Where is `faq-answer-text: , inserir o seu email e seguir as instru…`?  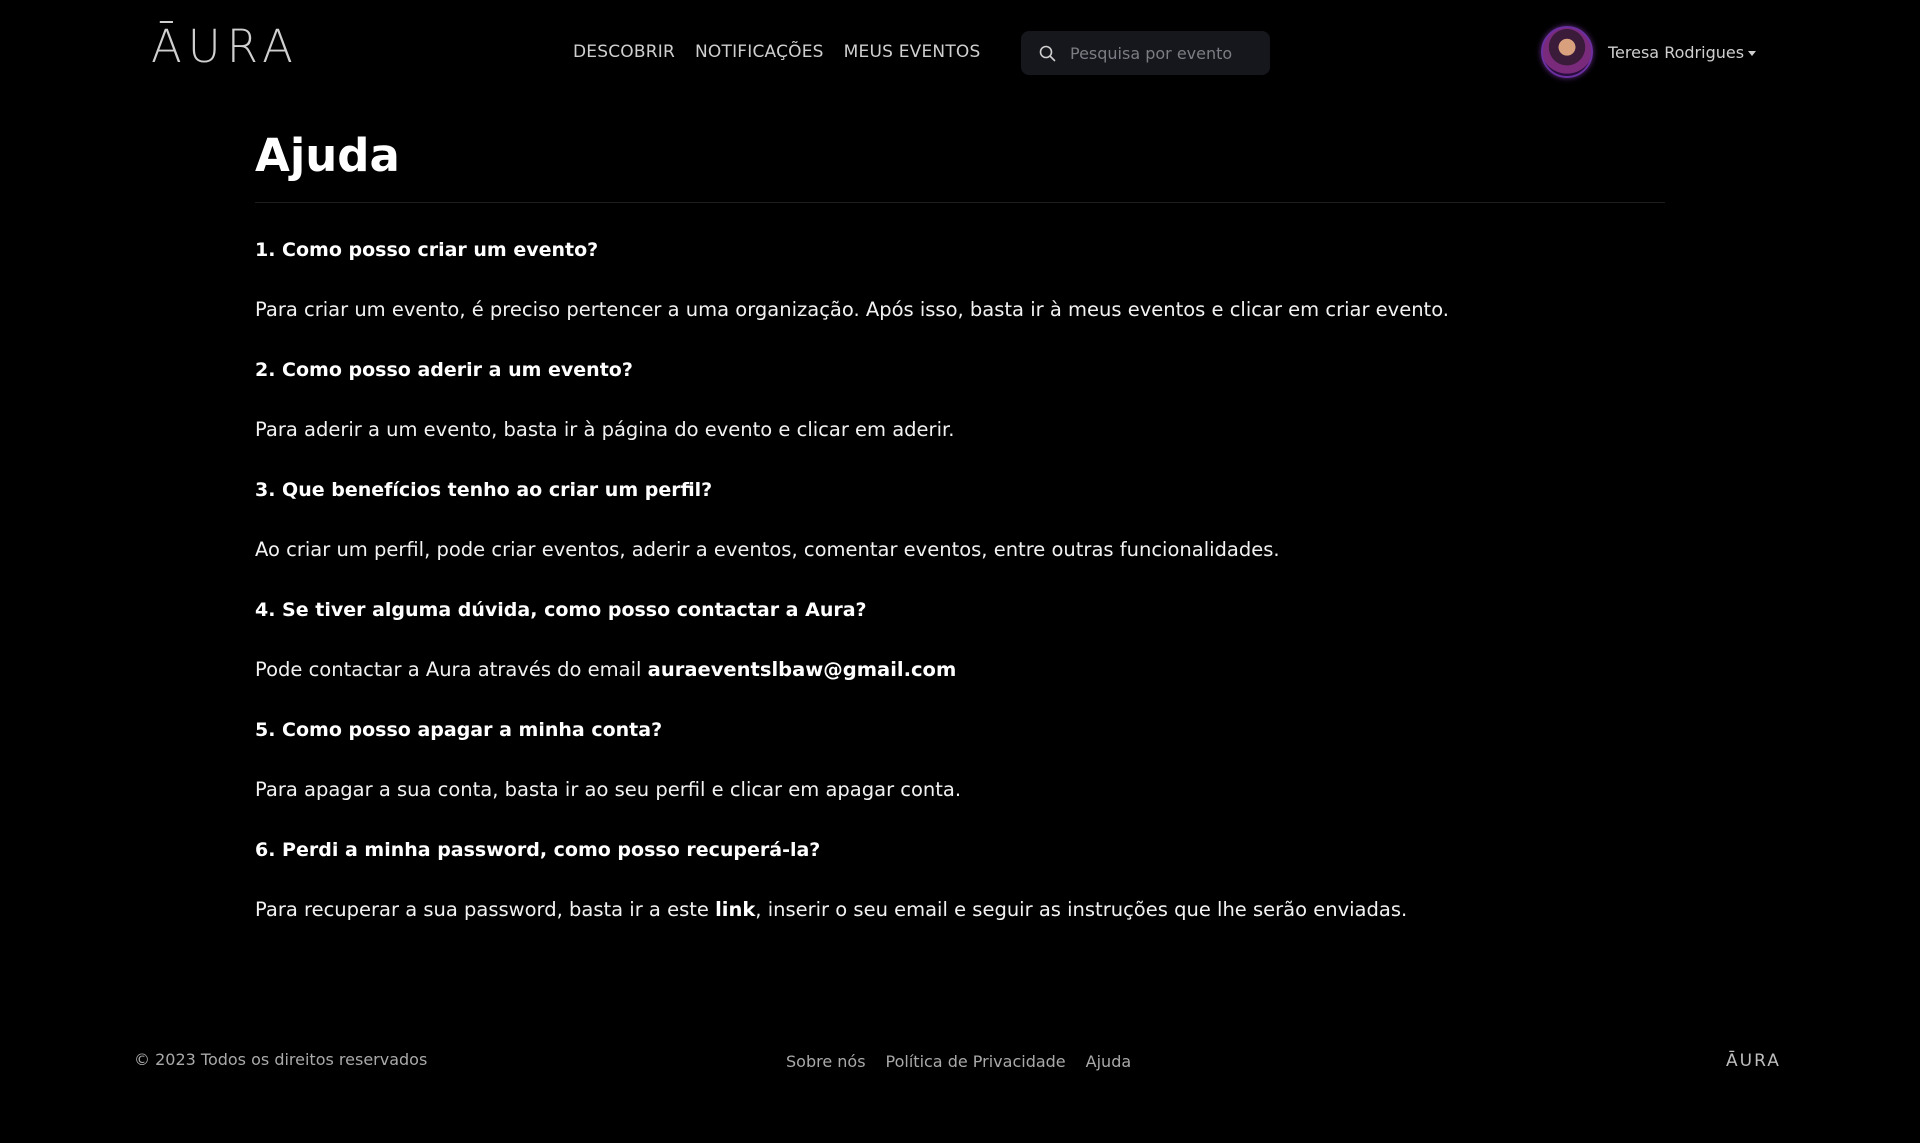 faq-answer-text: , inserir o seu email e seguir as instru… is located at coordinates (1081, 909).